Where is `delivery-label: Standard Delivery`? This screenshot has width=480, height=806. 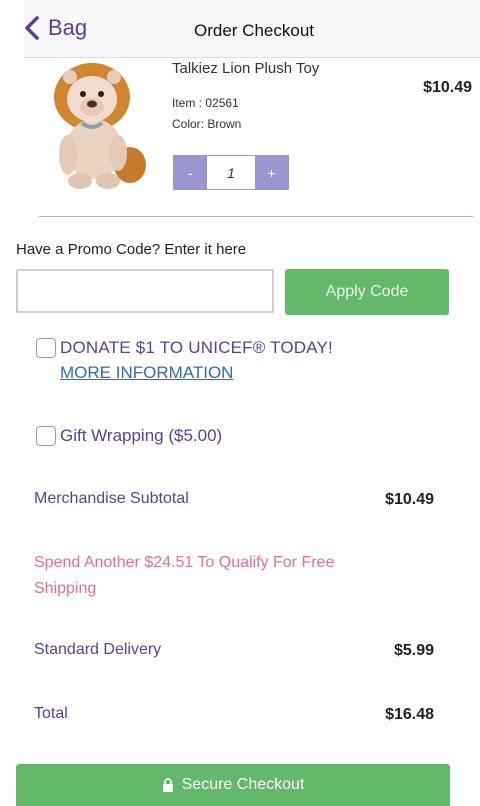
delivery-label: Standard Delivery is located at coordinates (98, 649).